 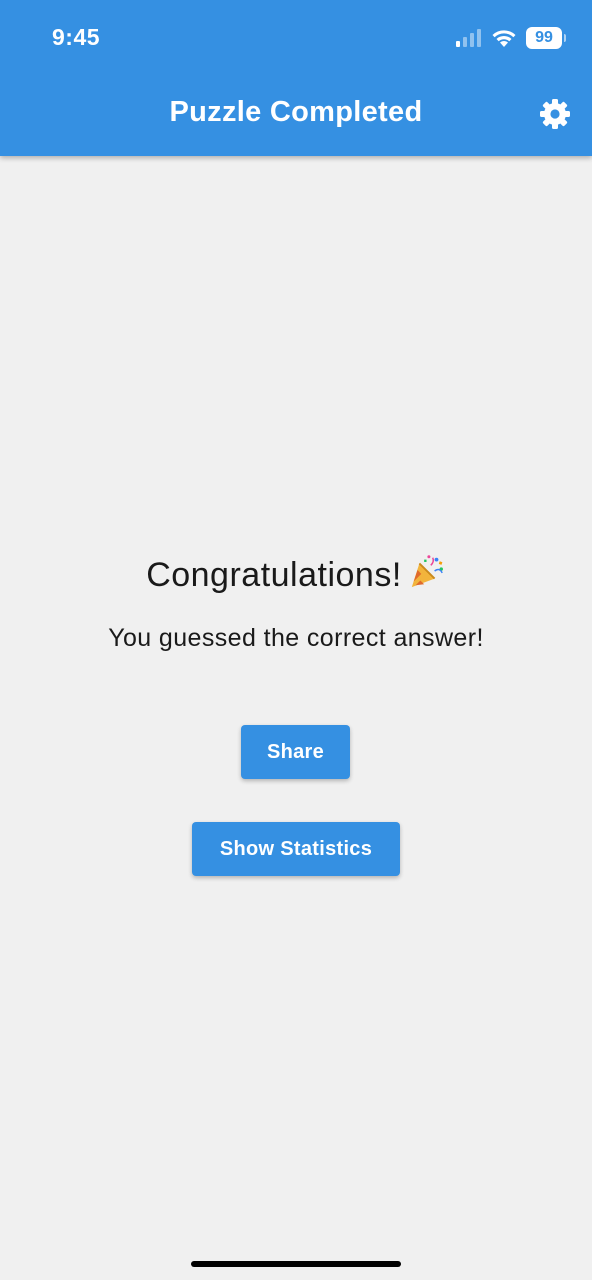 I want to click on show-statistics-button: Show Statistics, so click(x=296, y=849).